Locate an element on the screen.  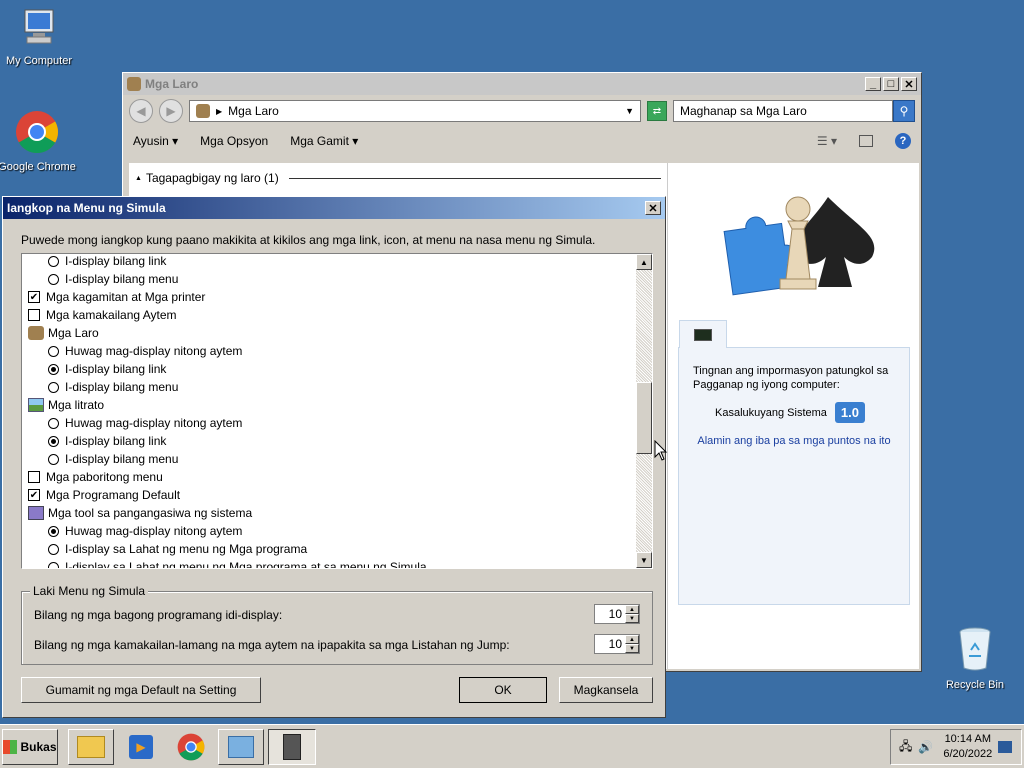
desktop-icon-google-chrome: Google Chrome is located at coordinates (40, 141).